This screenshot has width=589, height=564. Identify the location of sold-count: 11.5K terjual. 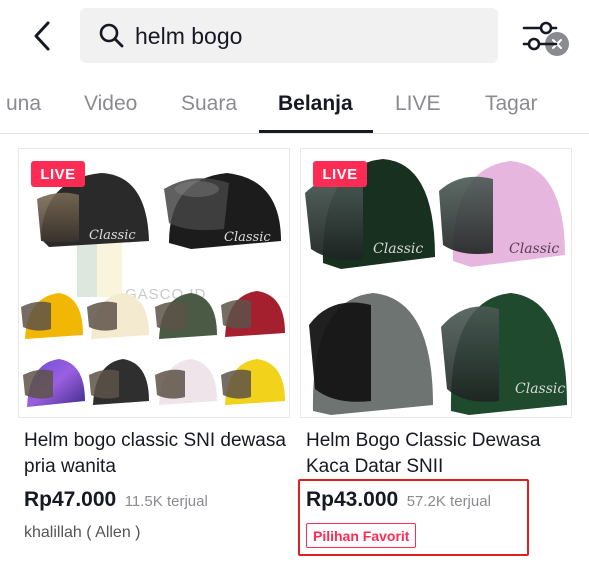
(166, 501).